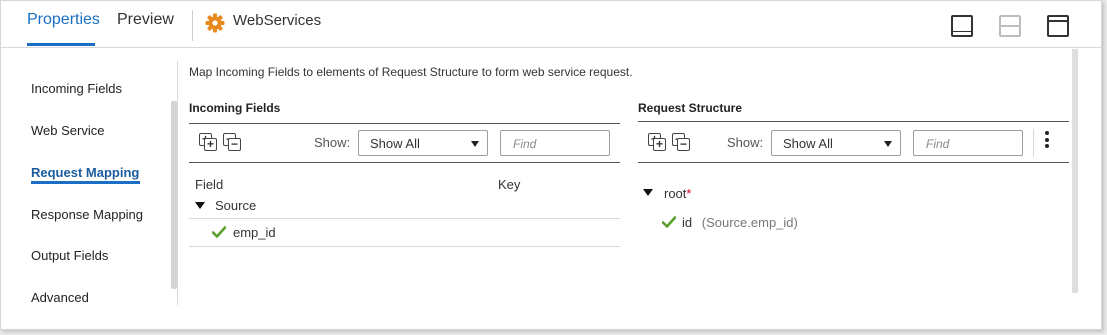 This screenshot has height=335, width=1107. Describe the element at coordinates (1075, 171) in the screenshot. I see `content-scrollbar` at that location.